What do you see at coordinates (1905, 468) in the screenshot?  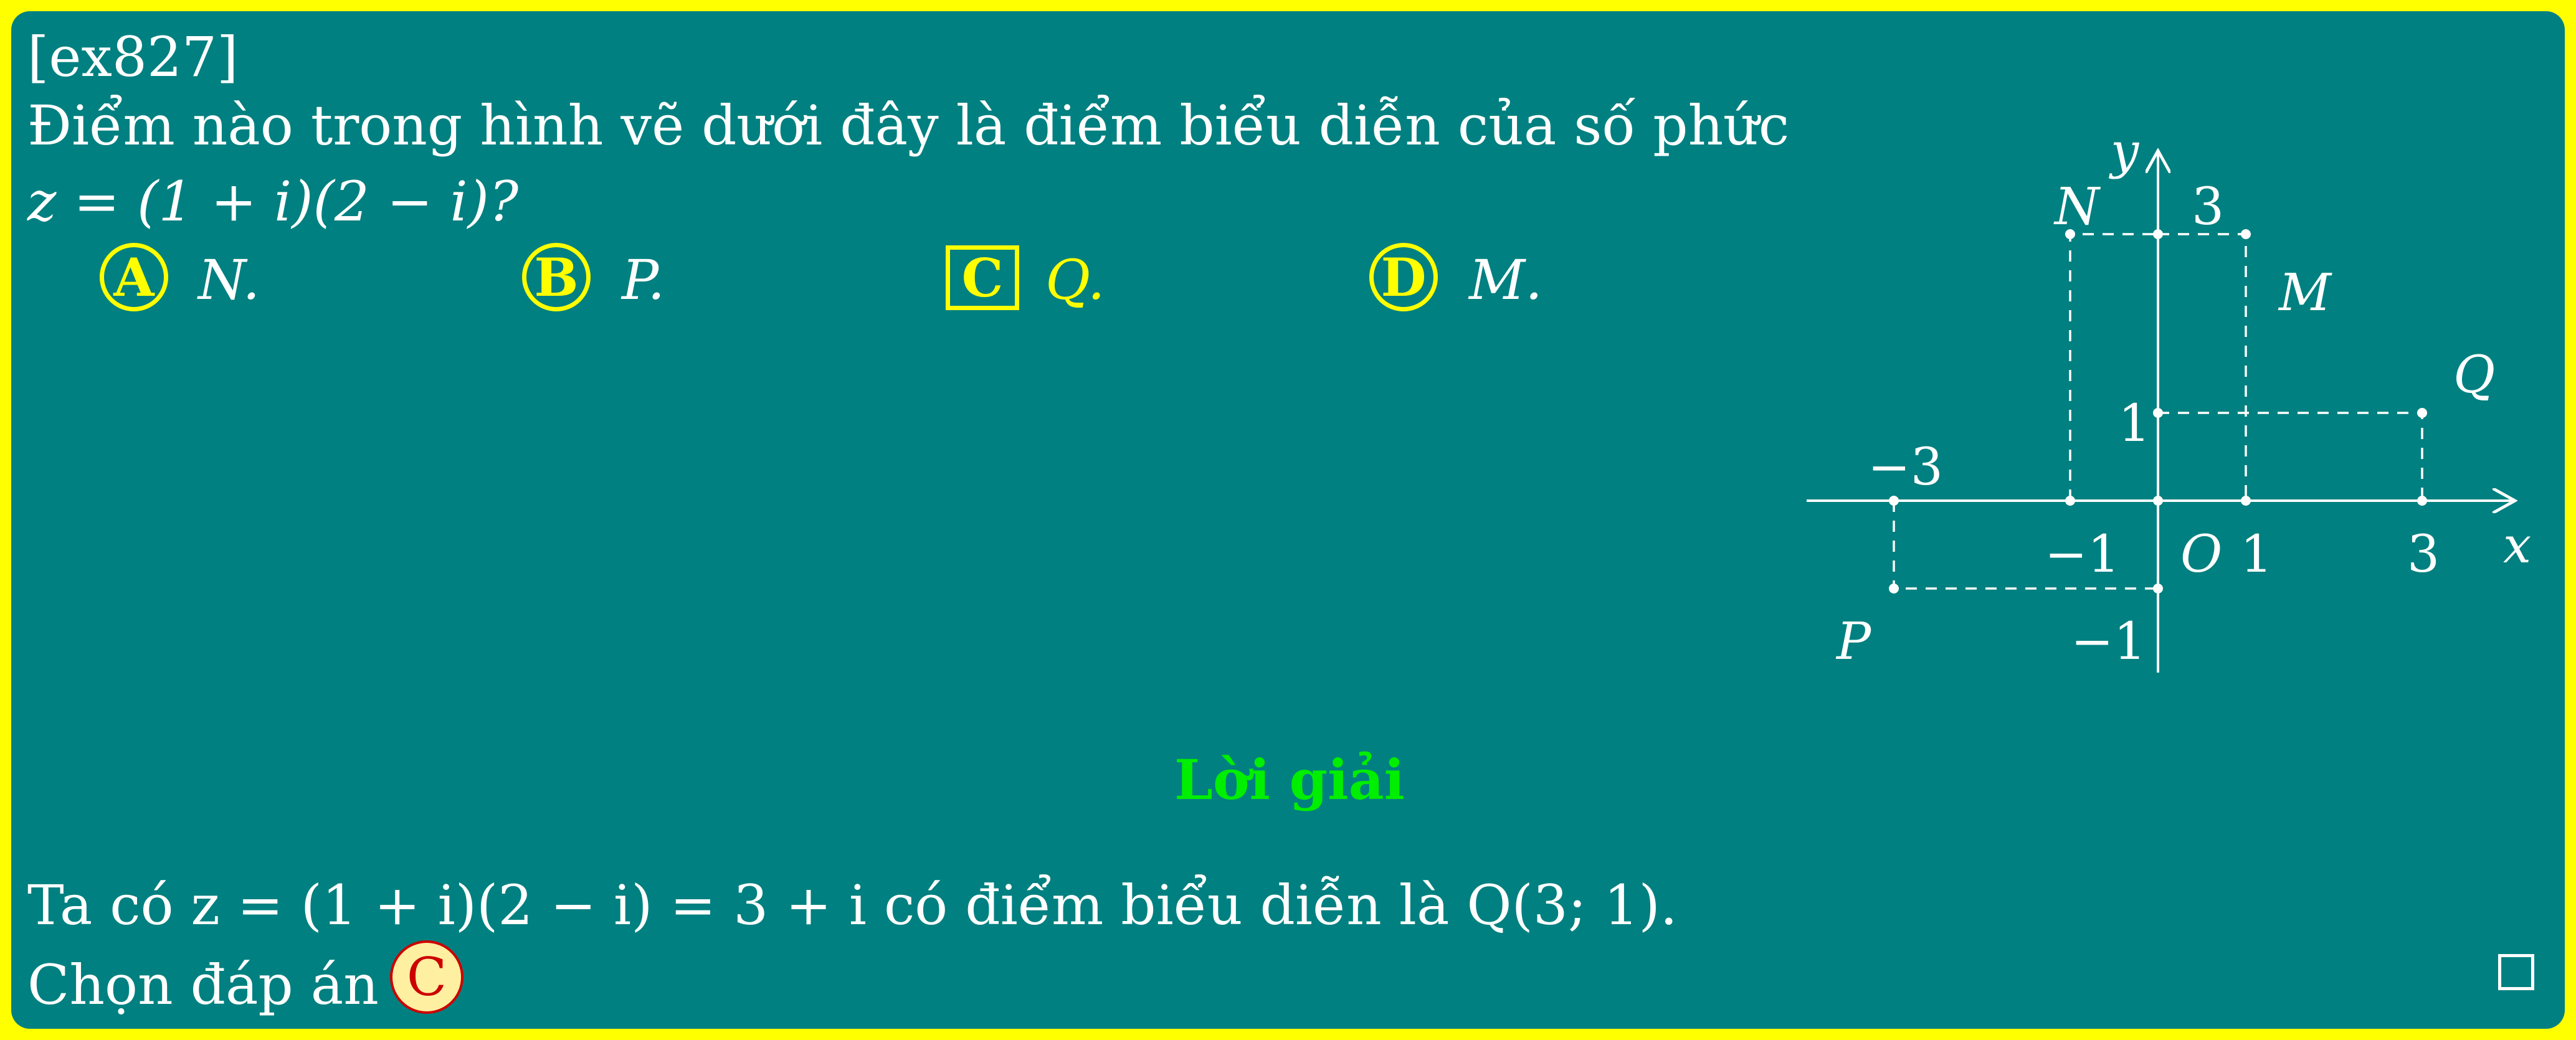 I see `tick-label-xneg3: −3` at bounding box center [1905, 468].